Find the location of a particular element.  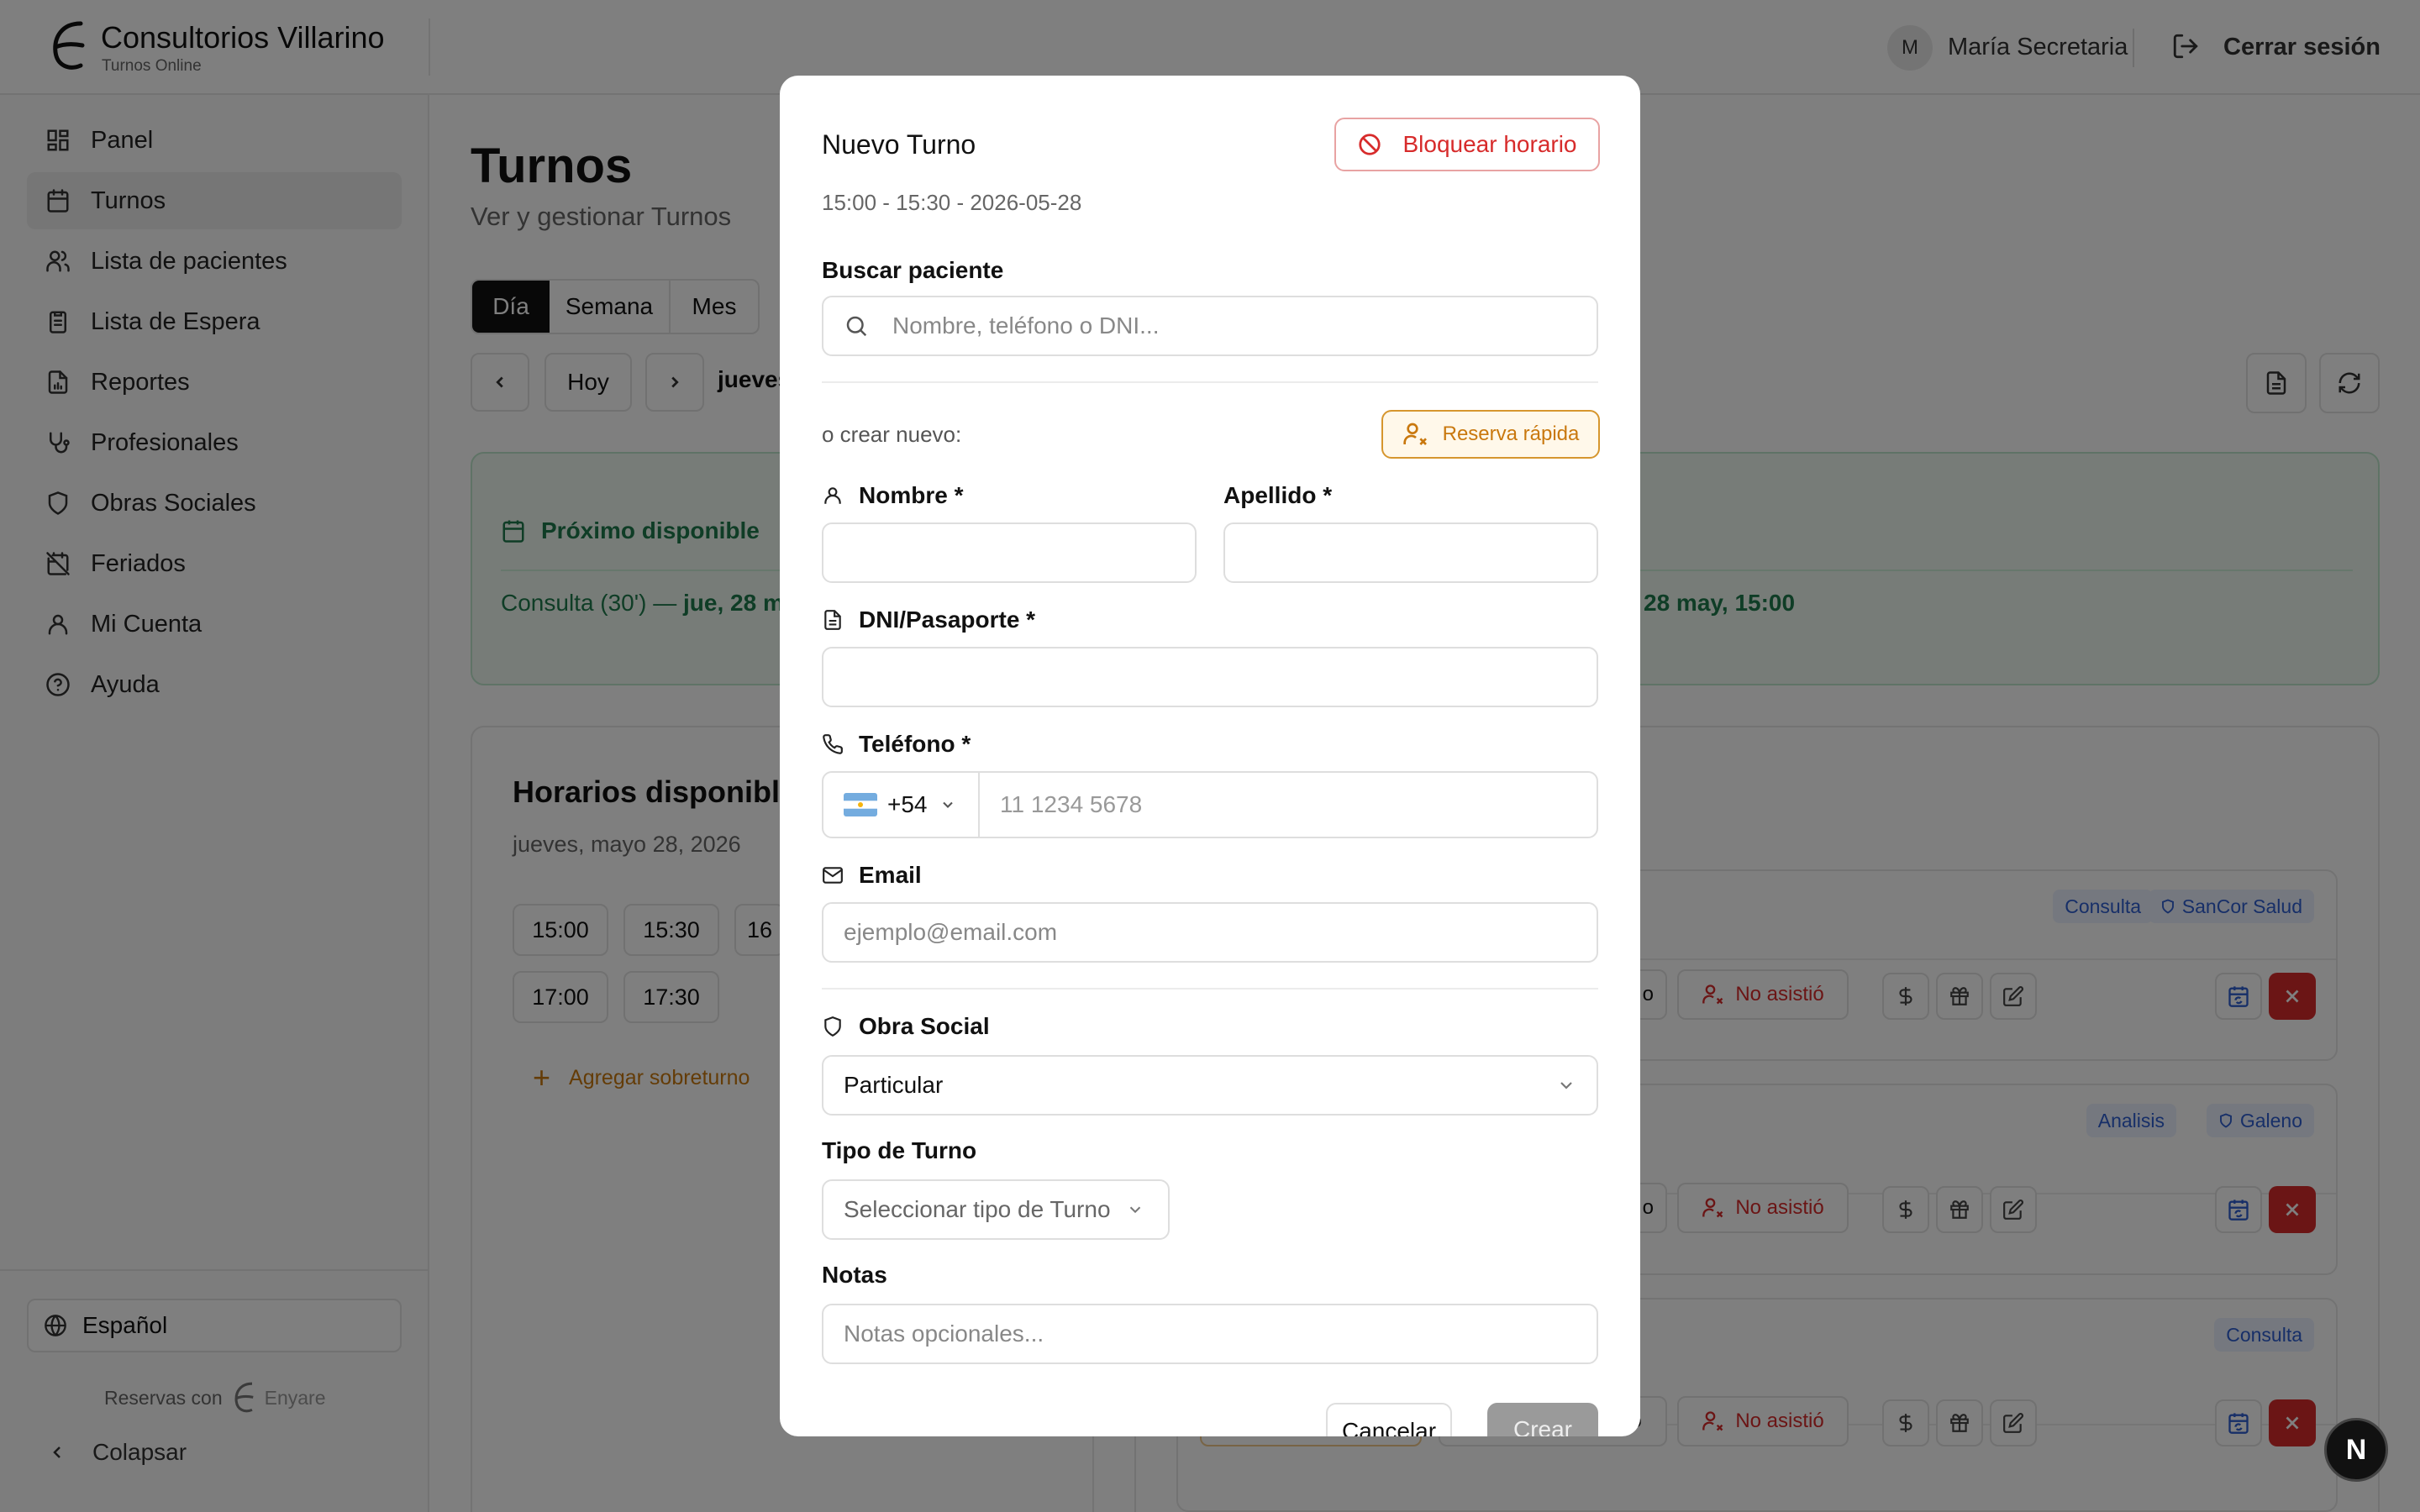

block-slot-button: Bloquear horario is located at coordinates (1467, 144).